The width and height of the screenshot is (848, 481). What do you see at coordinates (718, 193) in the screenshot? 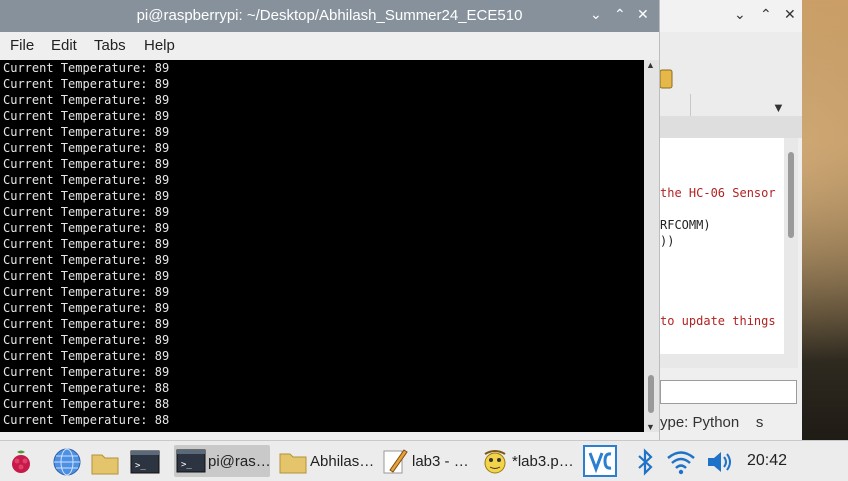
I see `code-line: the HC-06 Sensor` at bounding box center [718, 193].